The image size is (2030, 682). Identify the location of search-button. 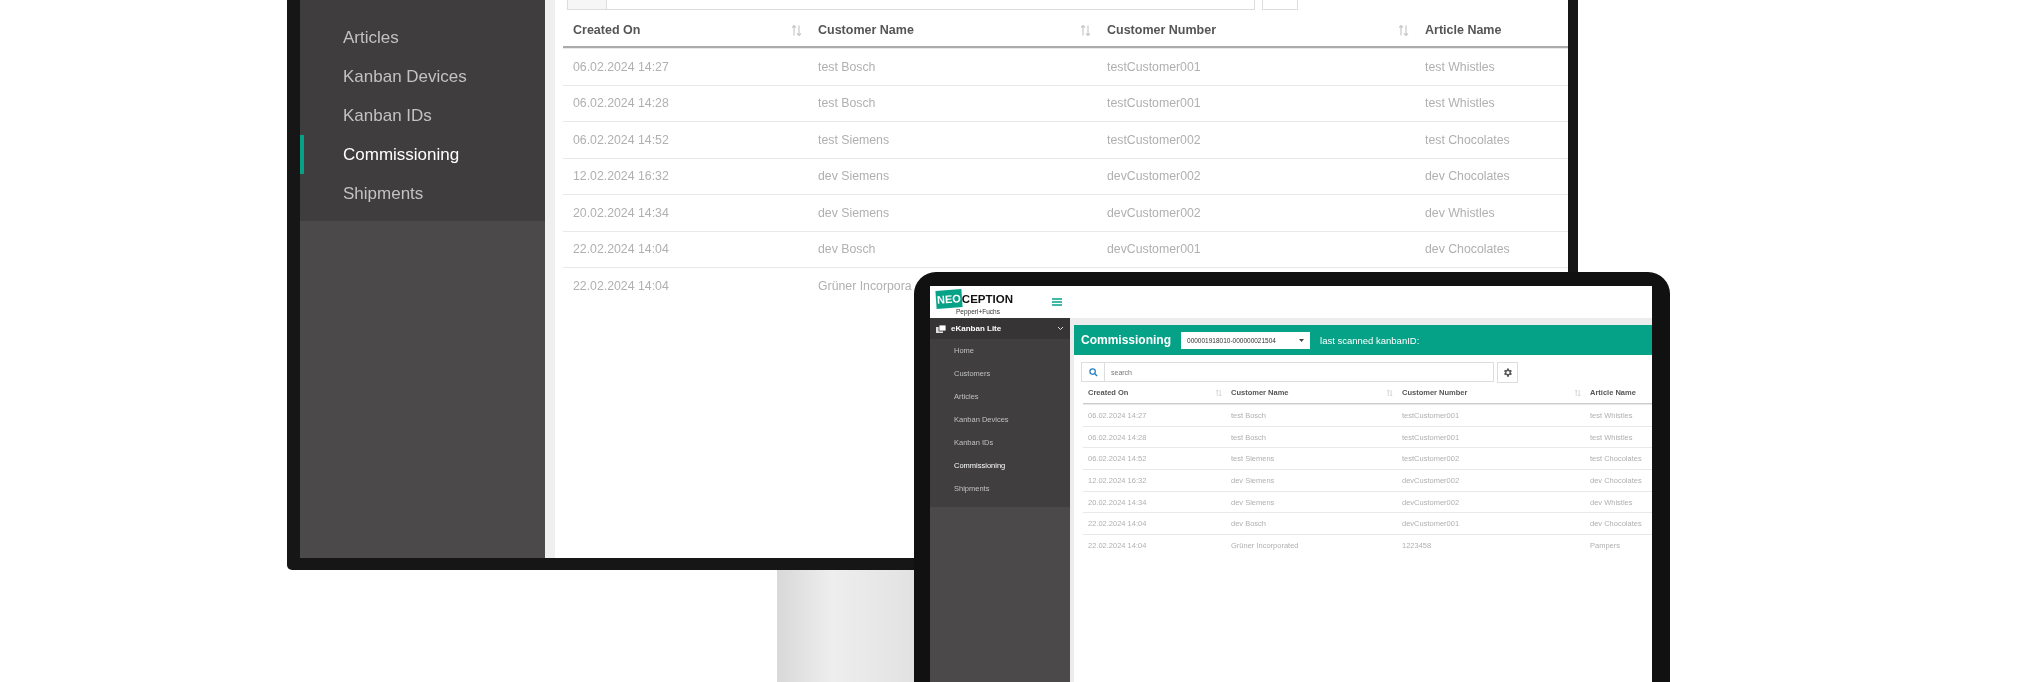
(1093, 372).